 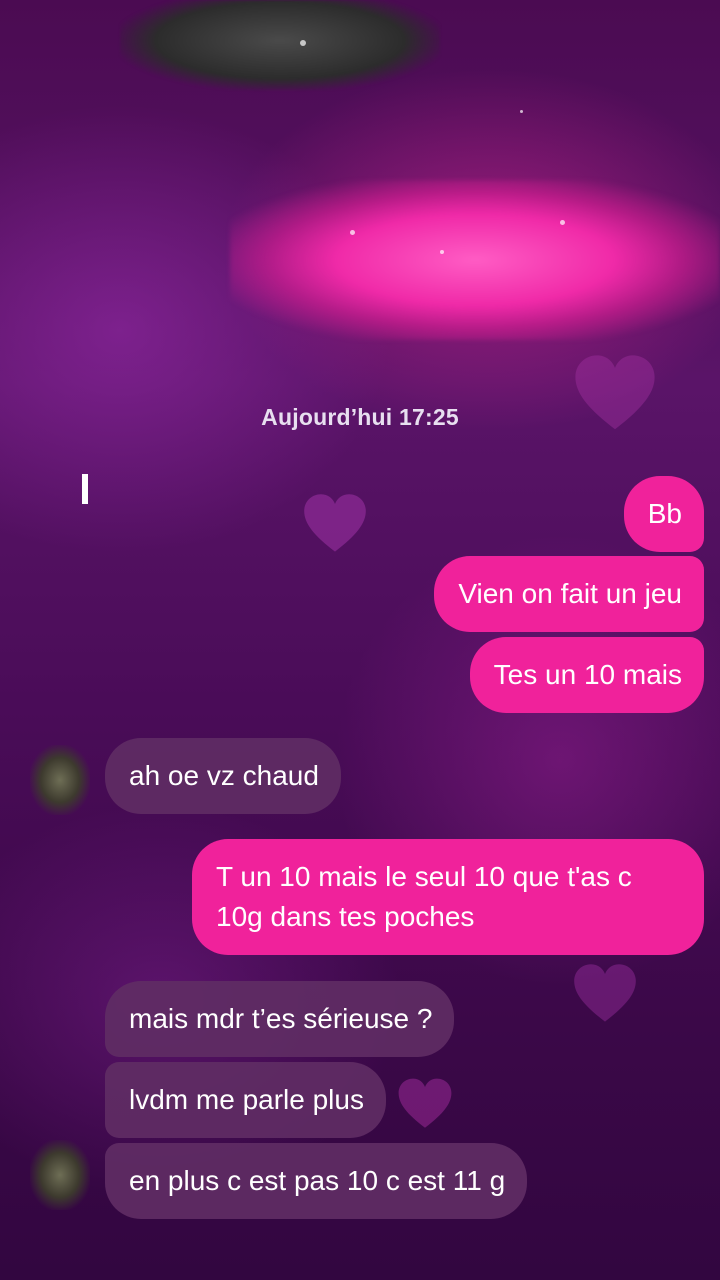 What do you see at coordinates (569, 594) in the screenshot?
I see `sent-message: Vien on fait un jeu` at bounding box center [569, 594].